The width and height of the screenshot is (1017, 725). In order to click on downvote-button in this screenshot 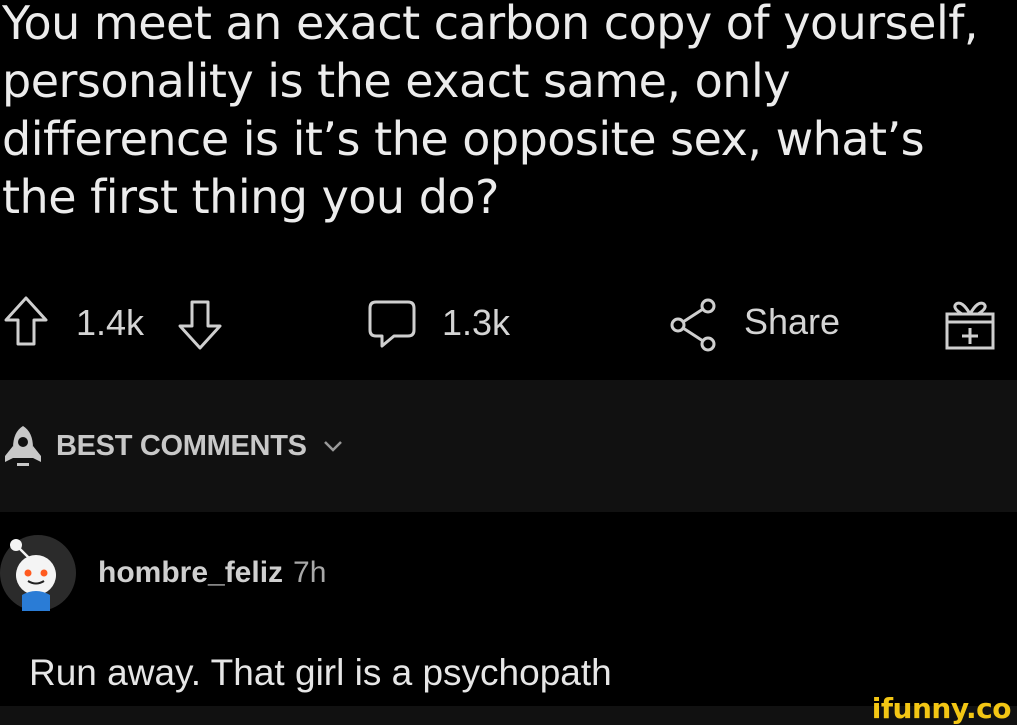, I will do `click(200, 324)`.